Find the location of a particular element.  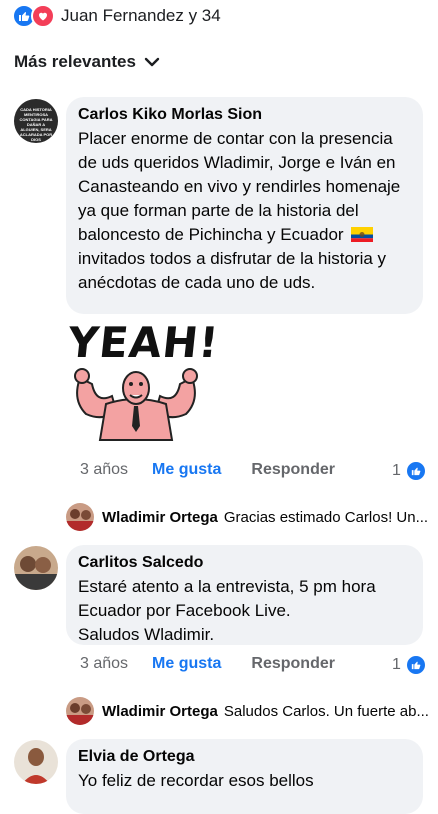

comment-author: Carlos Kiko Morlas Sion is located at coordinates (244, 115).